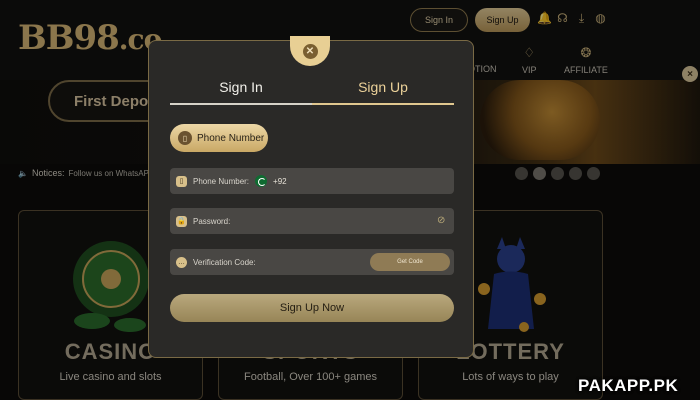  Describe the element at coordinates (312, 262) in the screenshot. I see `verification-field: … Verification Code: Get Code` at that location.